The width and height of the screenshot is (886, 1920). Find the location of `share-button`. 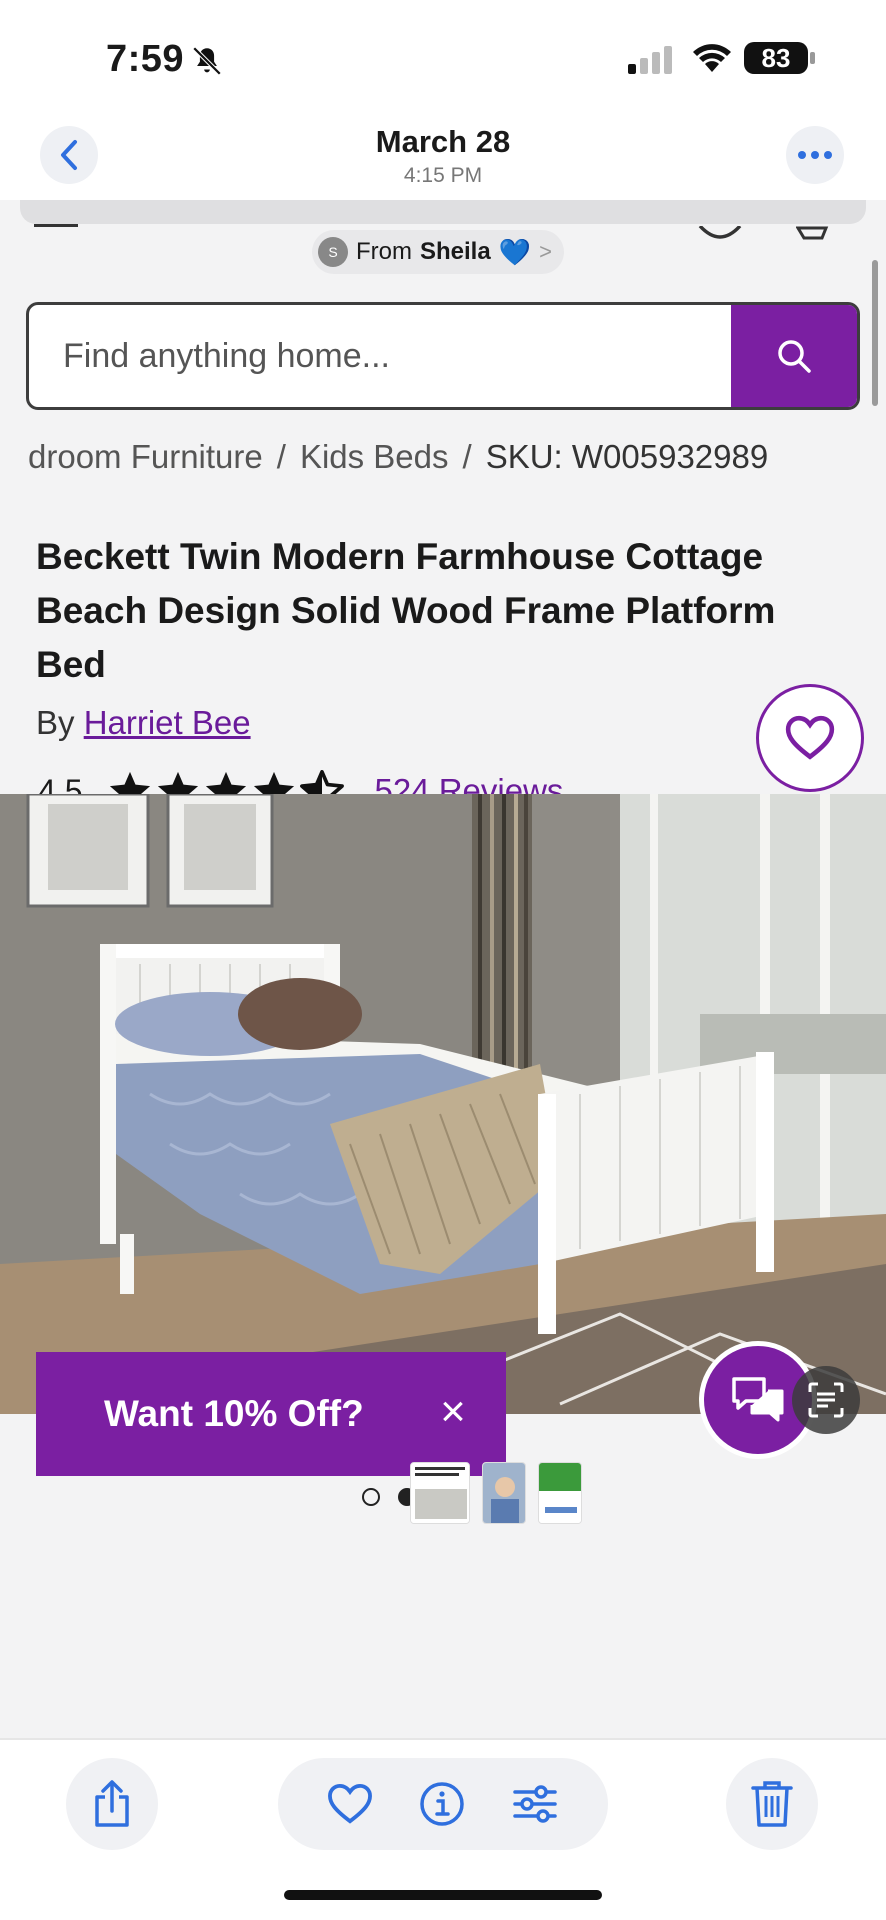

share-button is located at coordinates (112, 1804).